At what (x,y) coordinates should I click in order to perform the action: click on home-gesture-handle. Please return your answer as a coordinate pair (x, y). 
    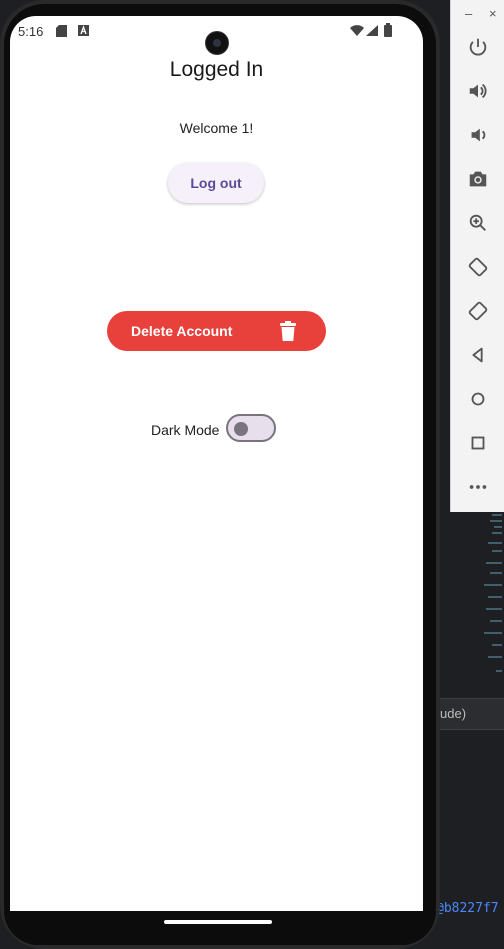
    Looking at the image, I should click on (218, 922).